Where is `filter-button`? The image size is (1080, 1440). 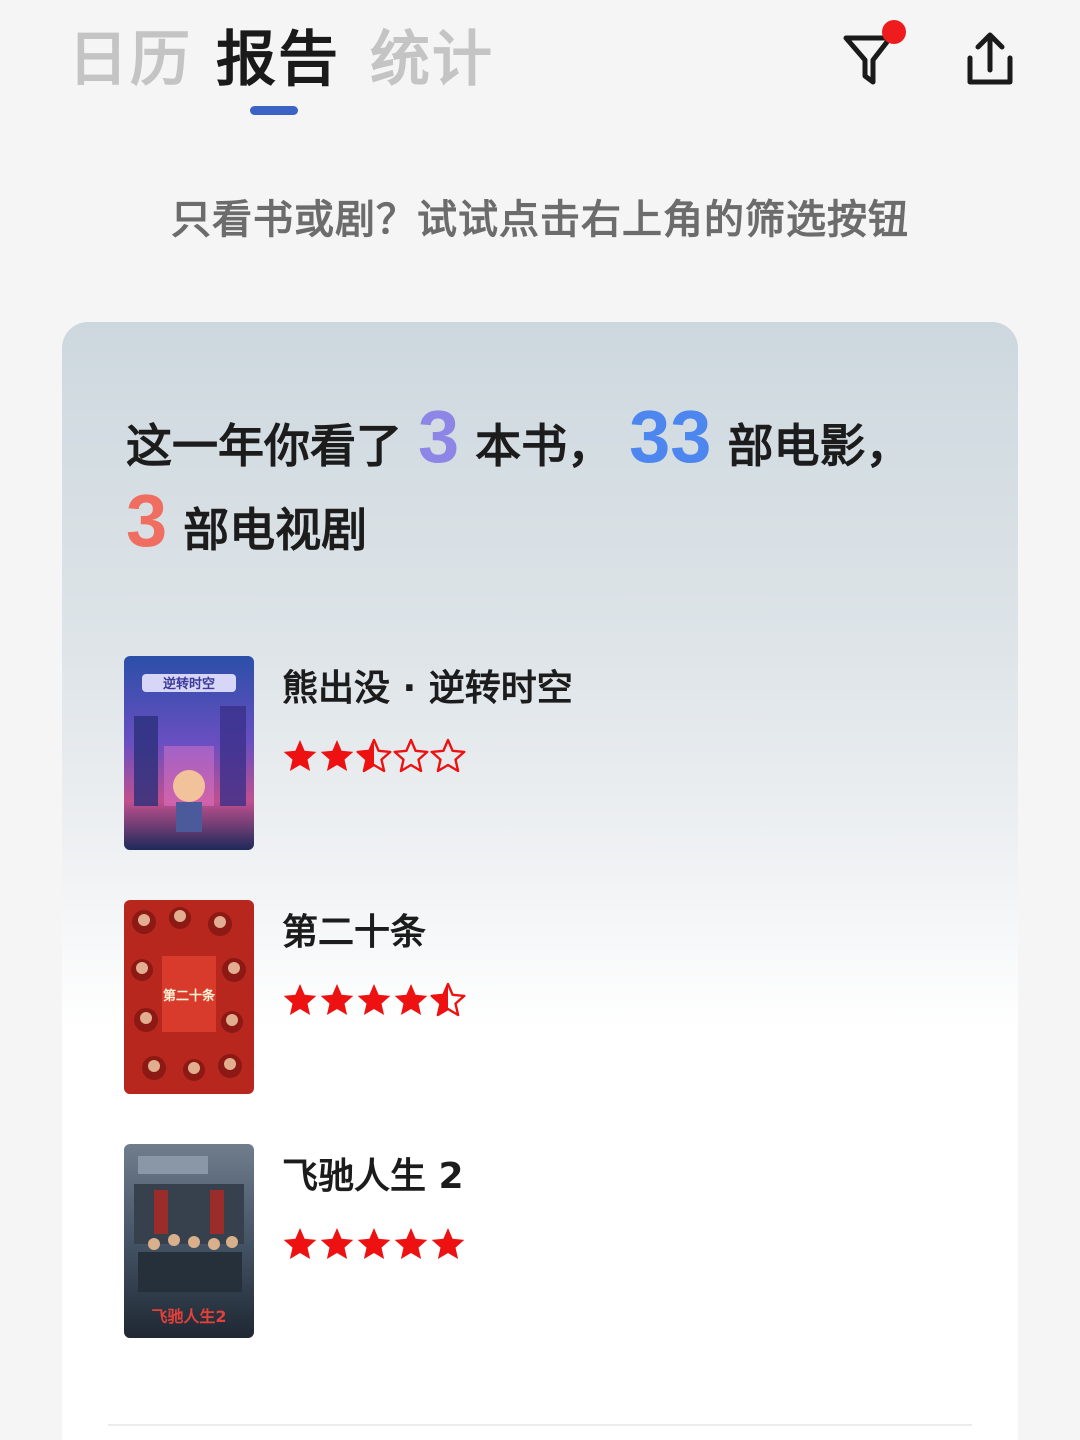 filter-button is located at coordinates (872, 56).